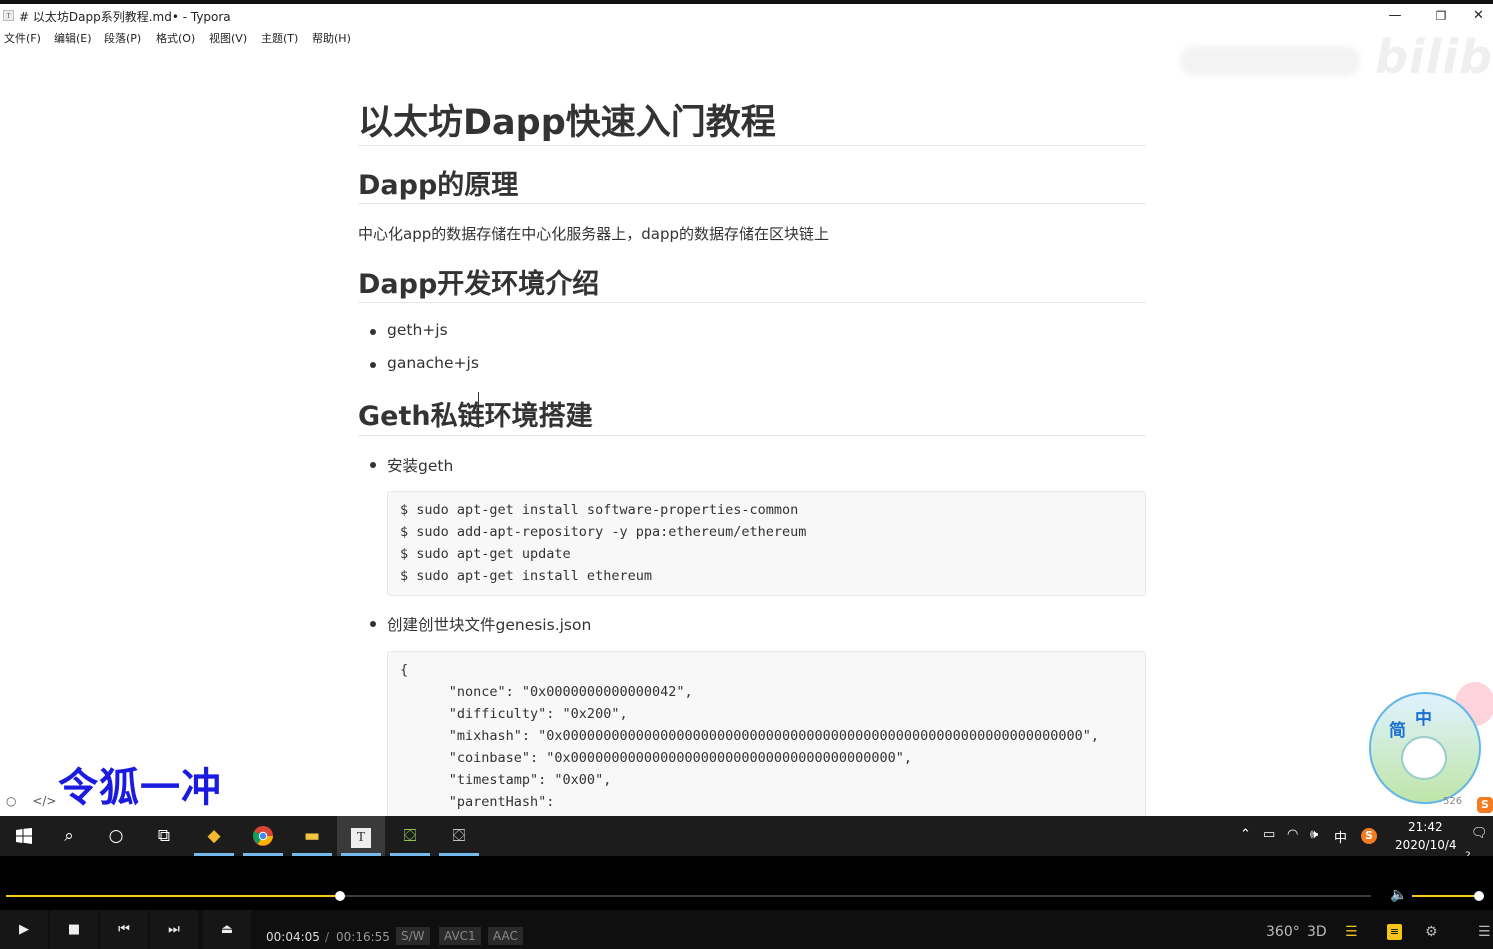 This screenshot has height=949, width=1493. What do you see at coordinates (485, 554) in the screenshot?
I see `code-line: $ sudo apt-get update` at bounding box center [485, 554].